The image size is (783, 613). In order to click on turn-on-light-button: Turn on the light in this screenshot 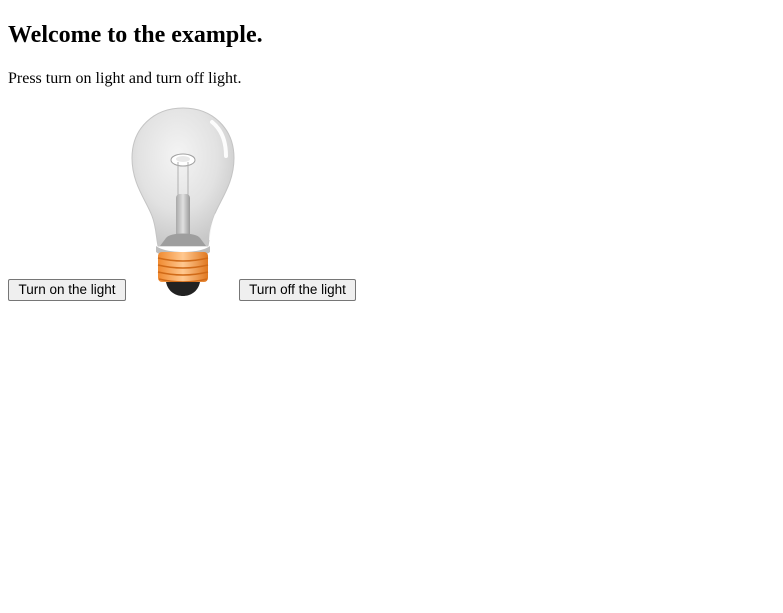, I will do `click(67, 290)`.